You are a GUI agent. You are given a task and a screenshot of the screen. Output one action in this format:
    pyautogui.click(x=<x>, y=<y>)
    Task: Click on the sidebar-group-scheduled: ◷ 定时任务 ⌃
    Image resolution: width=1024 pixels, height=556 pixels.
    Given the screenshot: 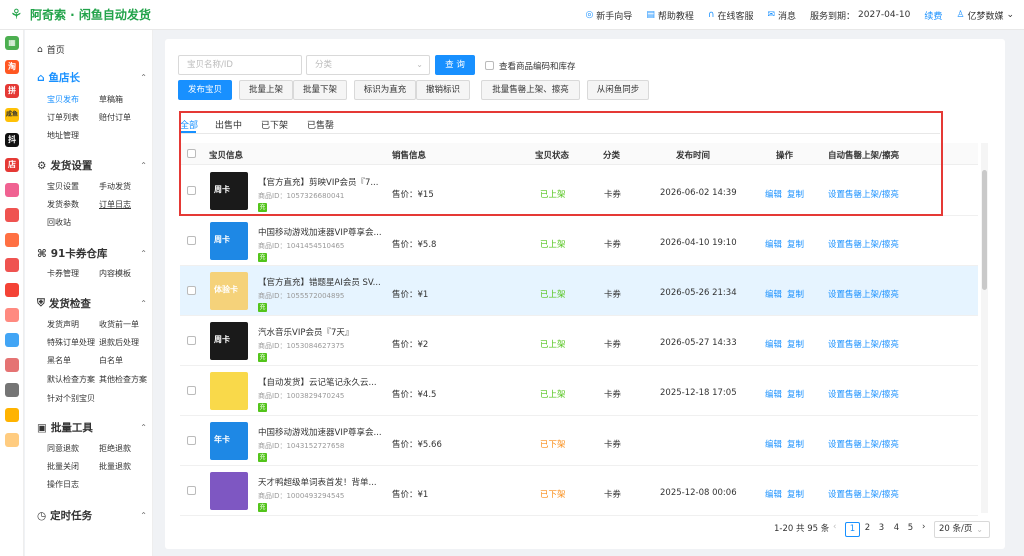 What is the action you would take?
    pyautogui.click(x=92, y=515)
    